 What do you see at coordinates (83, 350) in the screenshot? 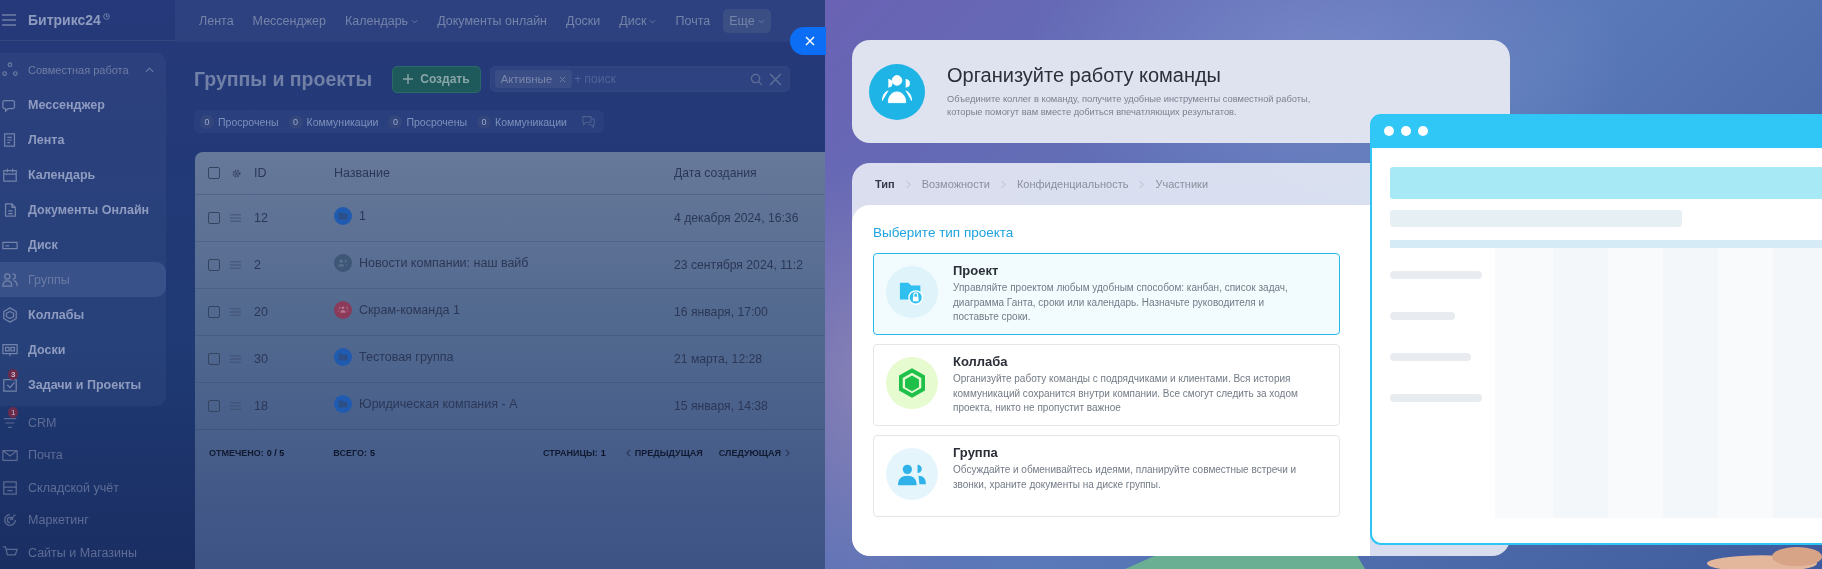
I see `sidebar-item: Доски` at bounding box center [83, 350].